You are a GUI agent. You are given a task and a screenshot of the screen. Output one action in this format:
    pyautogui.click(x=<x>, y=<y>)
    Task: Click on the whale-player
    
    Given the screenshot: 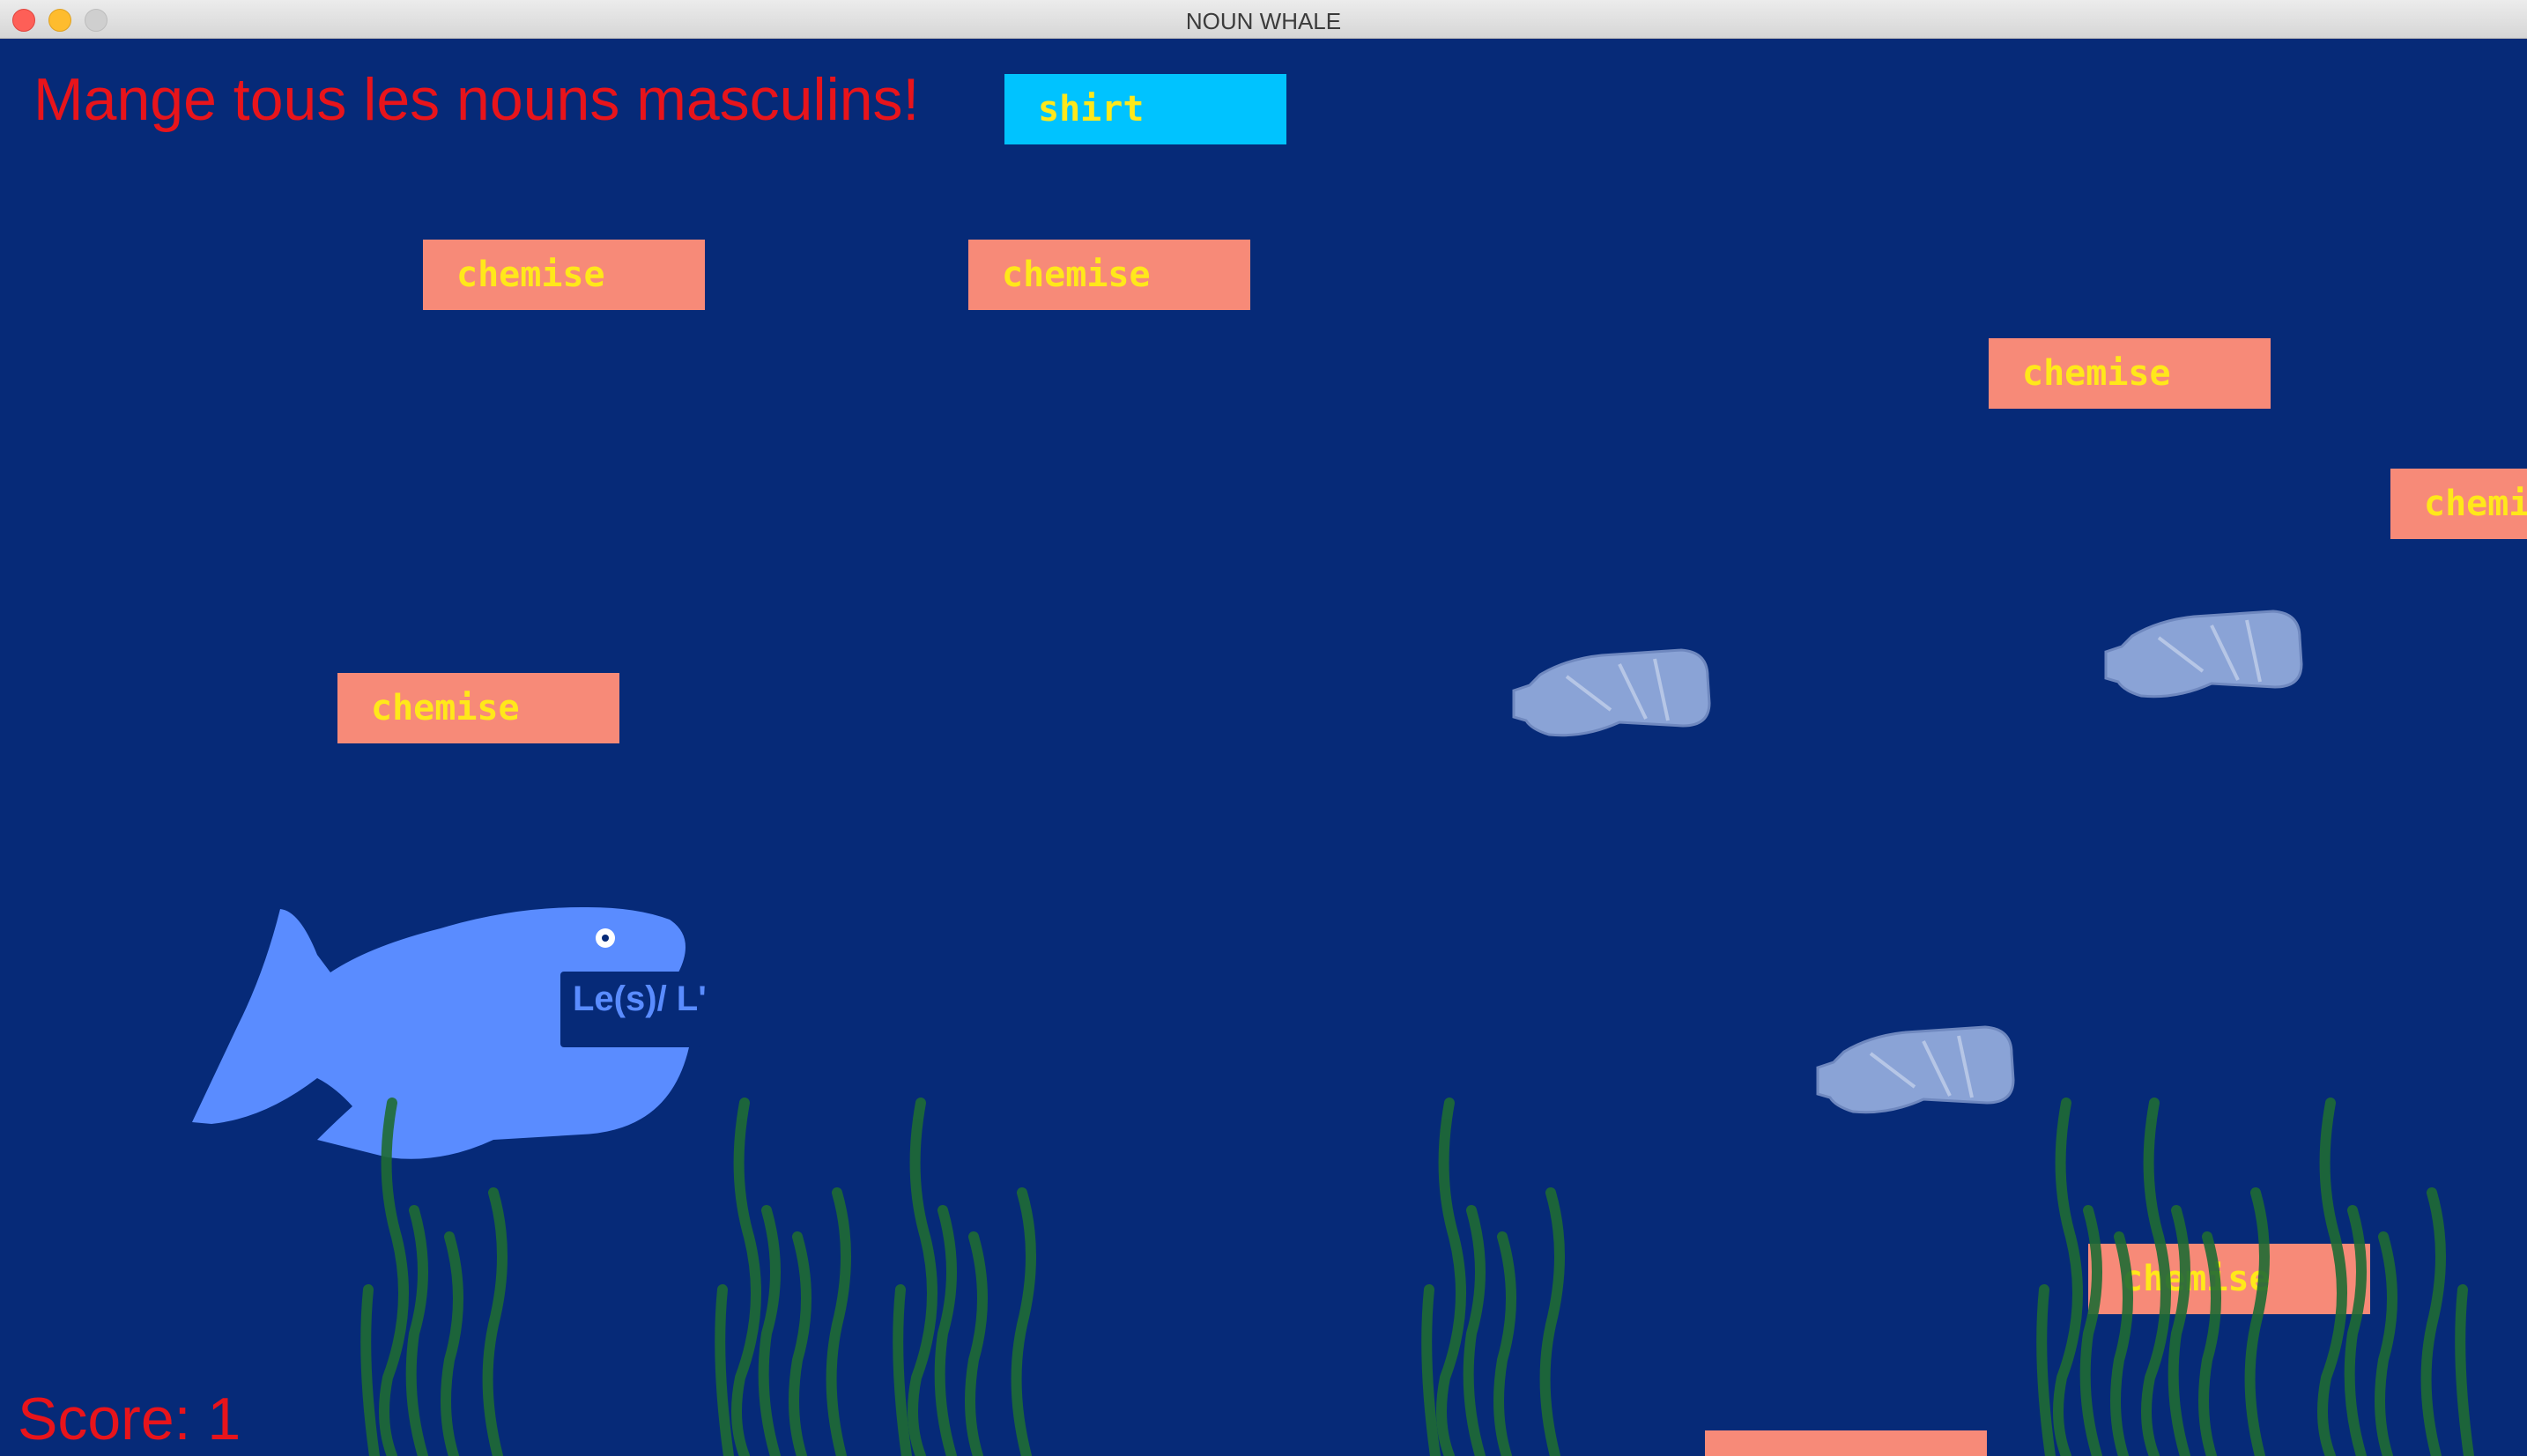 What is the action you would take?
    pyautogui.click(x=446, y=1032)
    